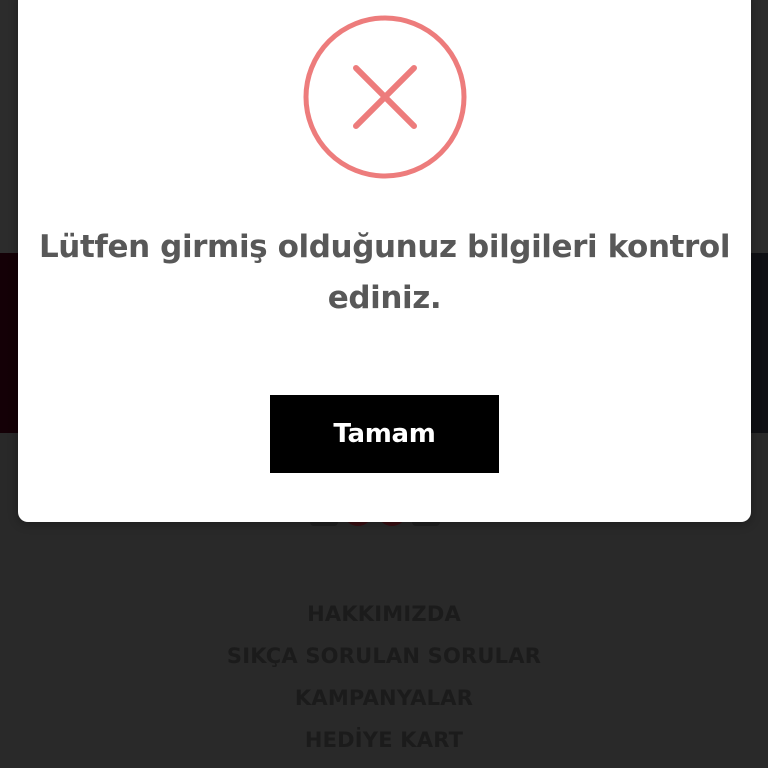 The image size is (768, 768). I want to click on ok-button: Tamam, so click(384, 434).